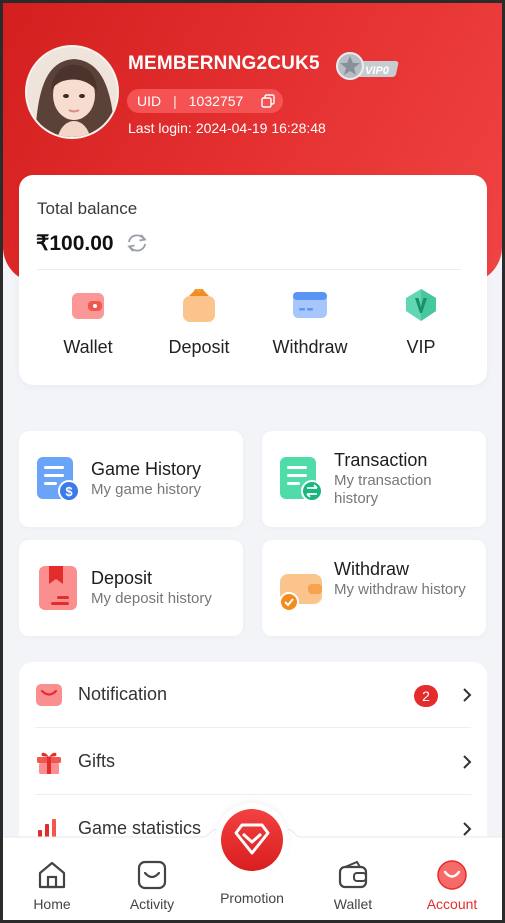 The width and height of the screenshot is (505, 923). What do you see at coordinates (87, 208) in the screenshot?
I see `balance-label: Total balance` at bounding box center [87, 208].